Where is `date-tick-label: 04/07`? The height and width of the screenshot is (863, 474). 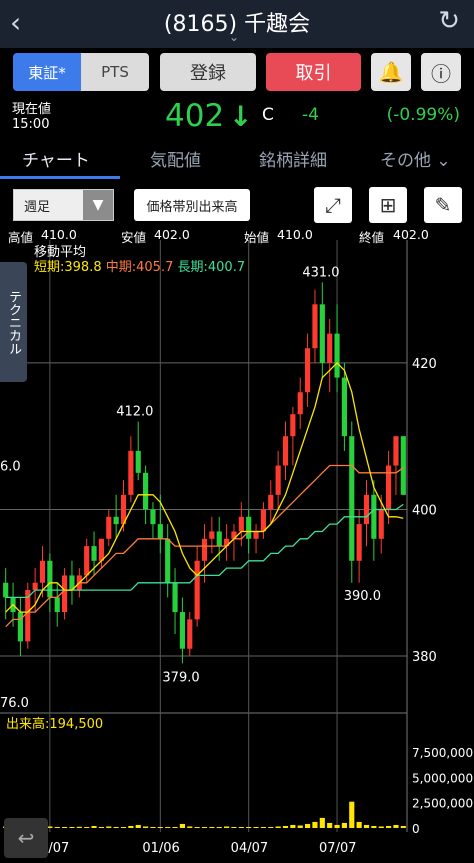
date-tick-label: 04/07 is located at coordinates (249, 848).